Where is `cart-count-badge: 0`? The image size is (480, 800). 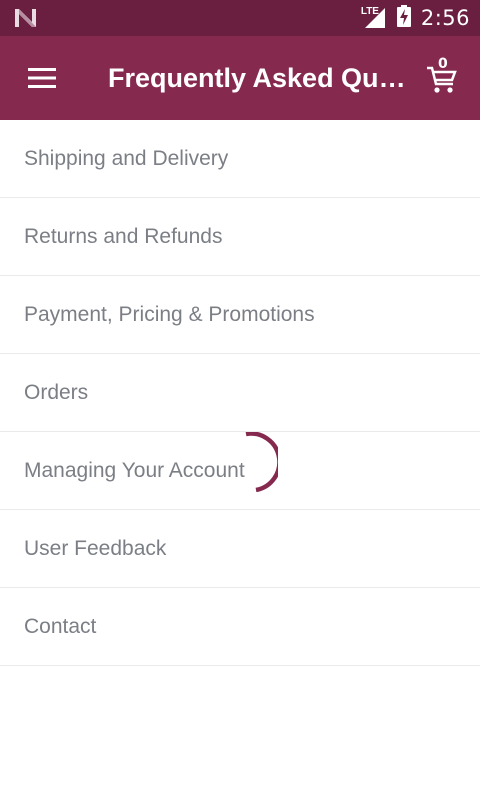 cart-count-badge: 0 is located at coordinates (443, 64).